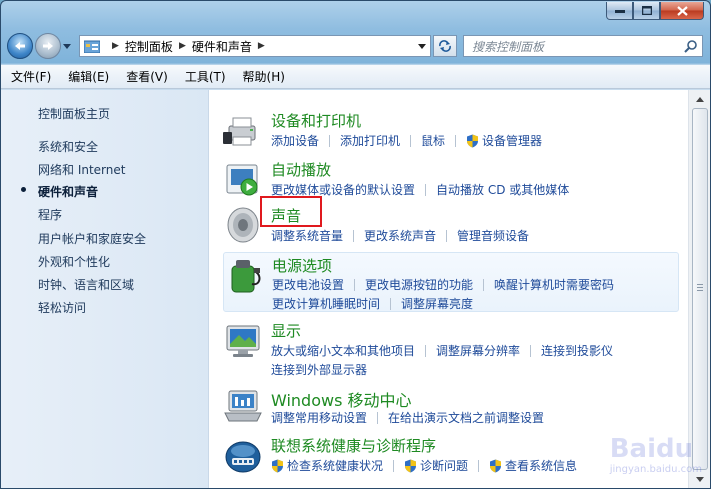 The image size is (711, 489). What do you see at coordinates (478, 350) in the screenshot?
I see `link-adjust-resolution: 调整屏幕分辨率` at bounding box center [478, 350].